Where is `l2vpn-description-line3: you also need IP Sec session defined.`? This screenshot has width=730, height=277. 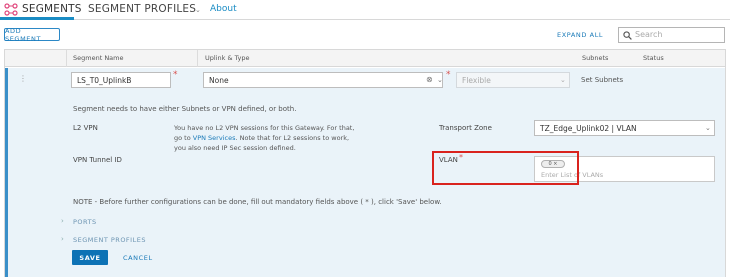
l2vpn-description-line3: you also need IP Sec session defined. is located at coordinates (235, 148).